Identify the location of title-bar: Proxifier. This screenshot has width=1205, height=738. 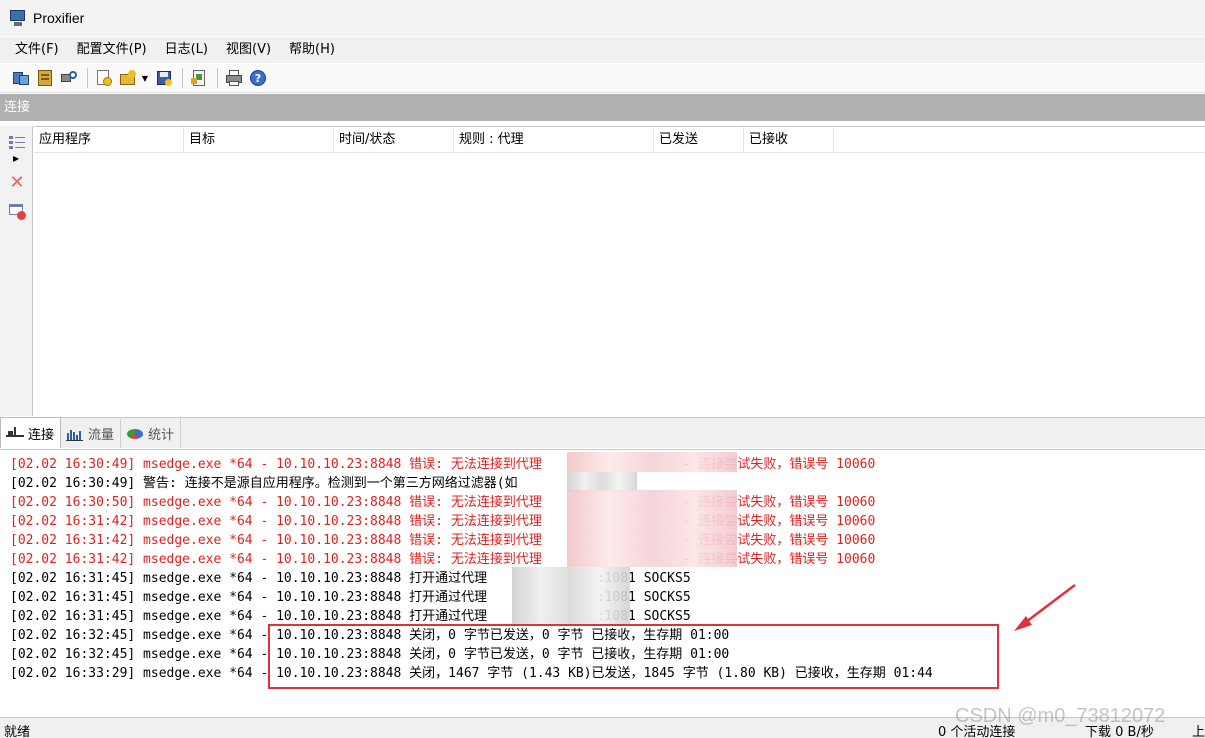
(602, 18).